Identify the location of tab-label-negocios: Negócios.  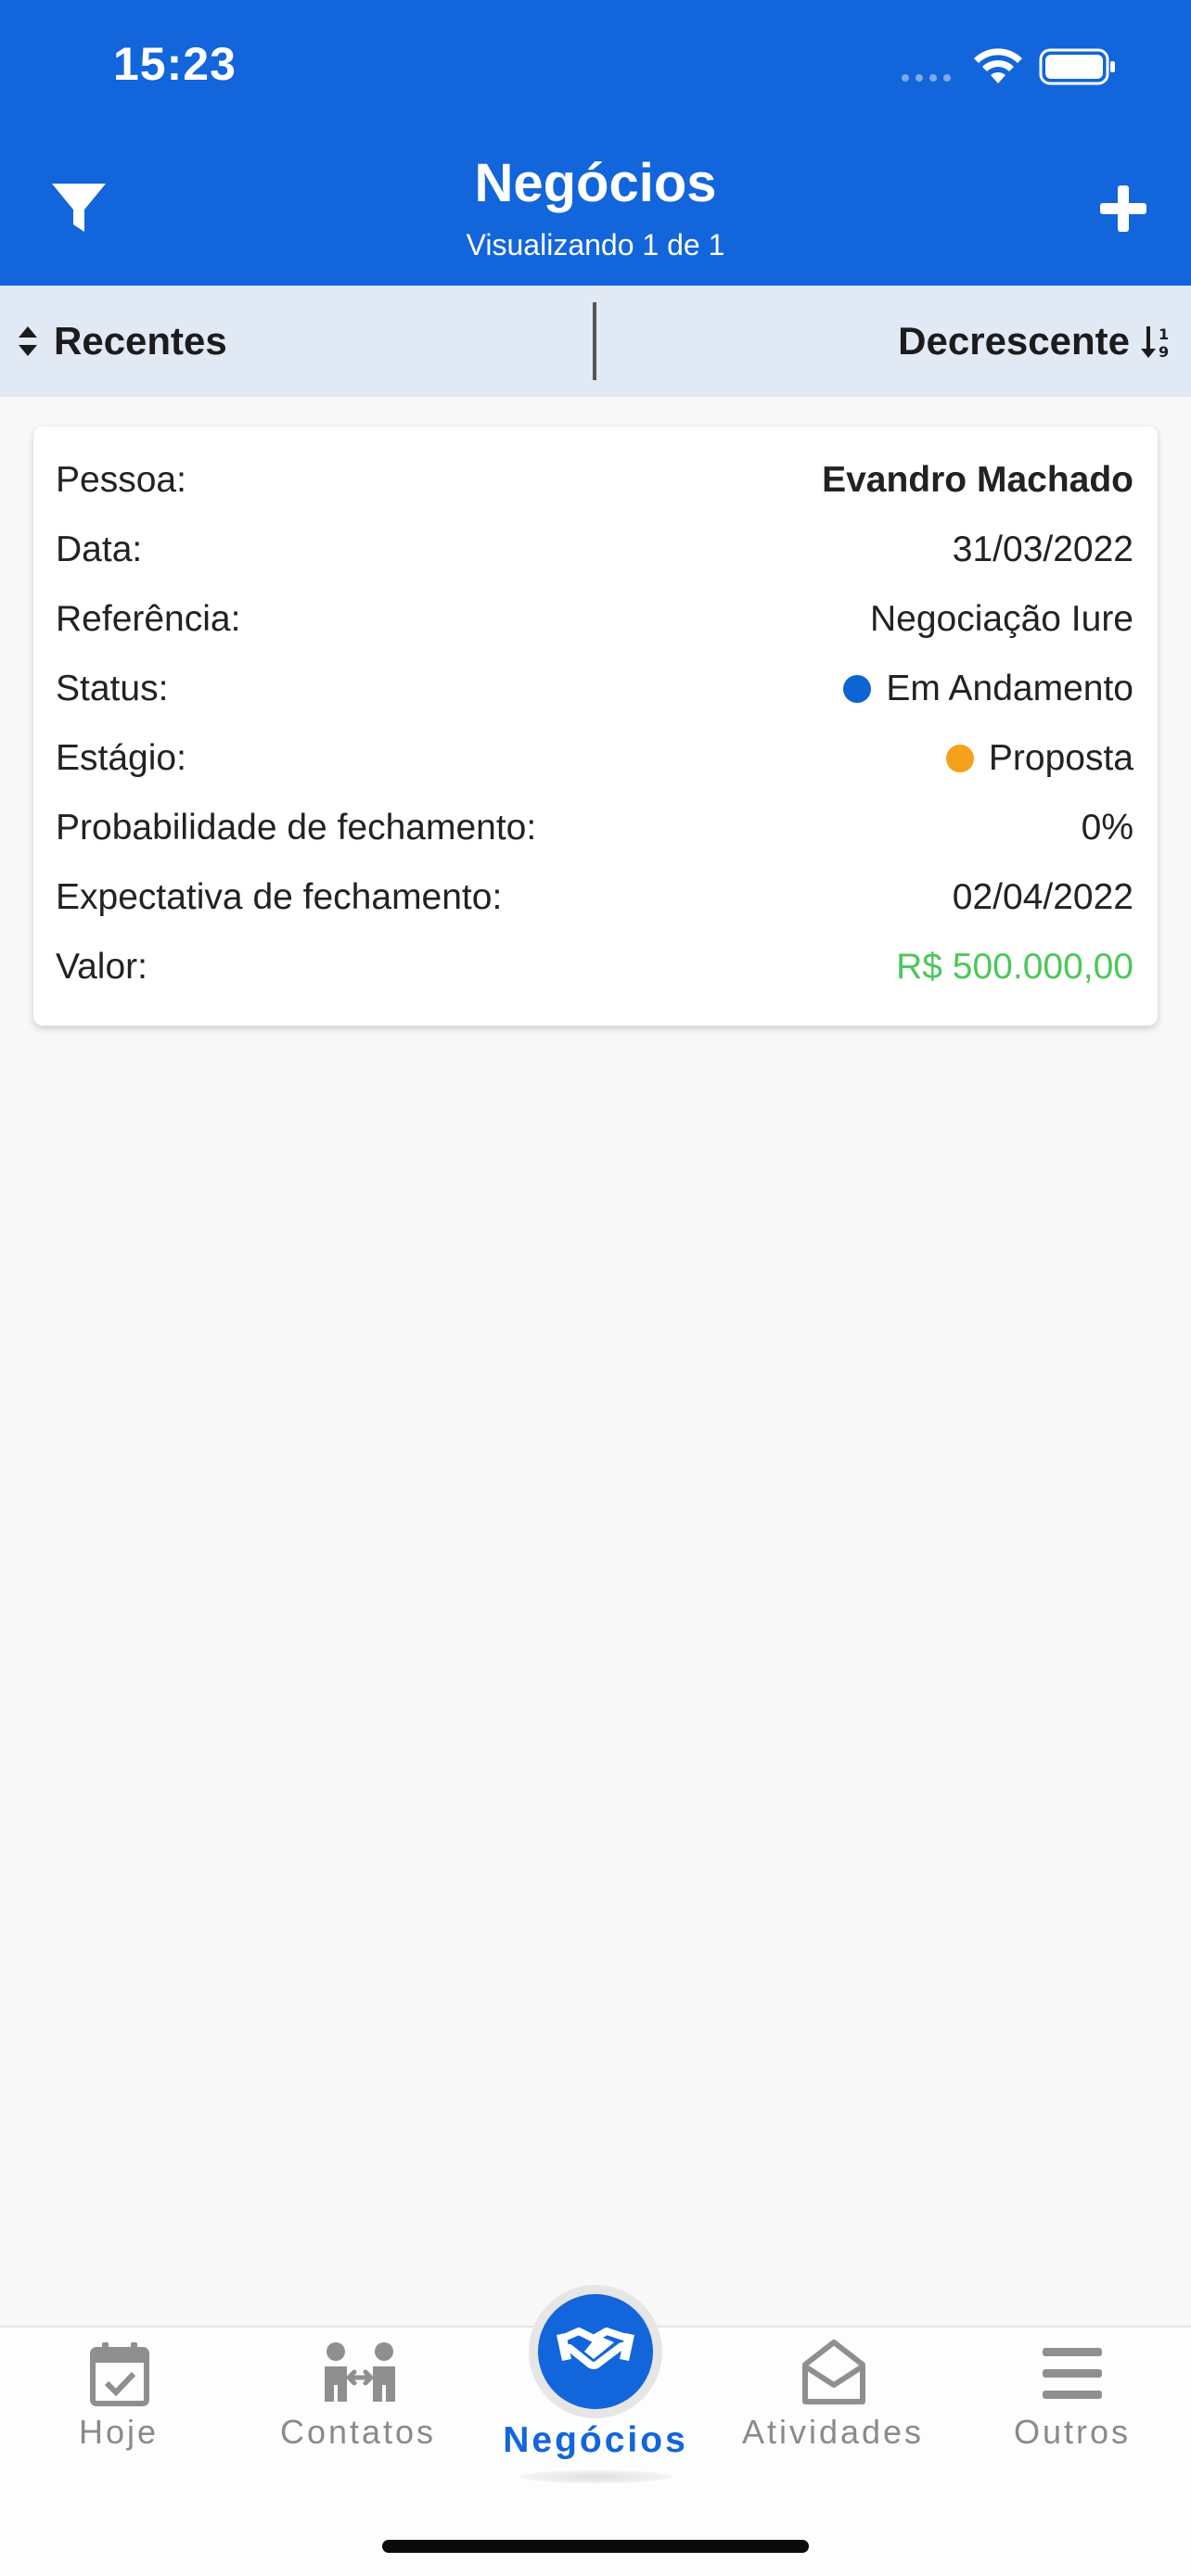
(595, 2440).